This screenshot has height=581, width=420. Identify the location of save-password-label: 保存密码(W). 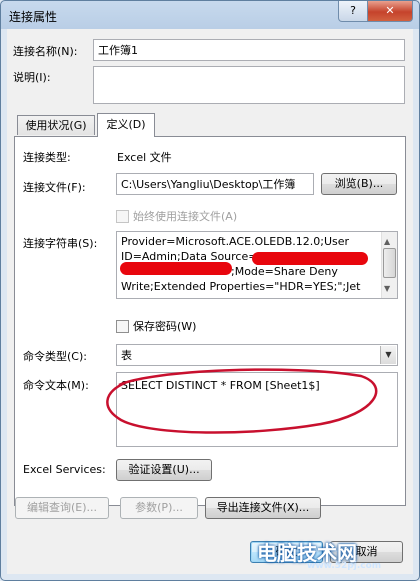
(165, 326).